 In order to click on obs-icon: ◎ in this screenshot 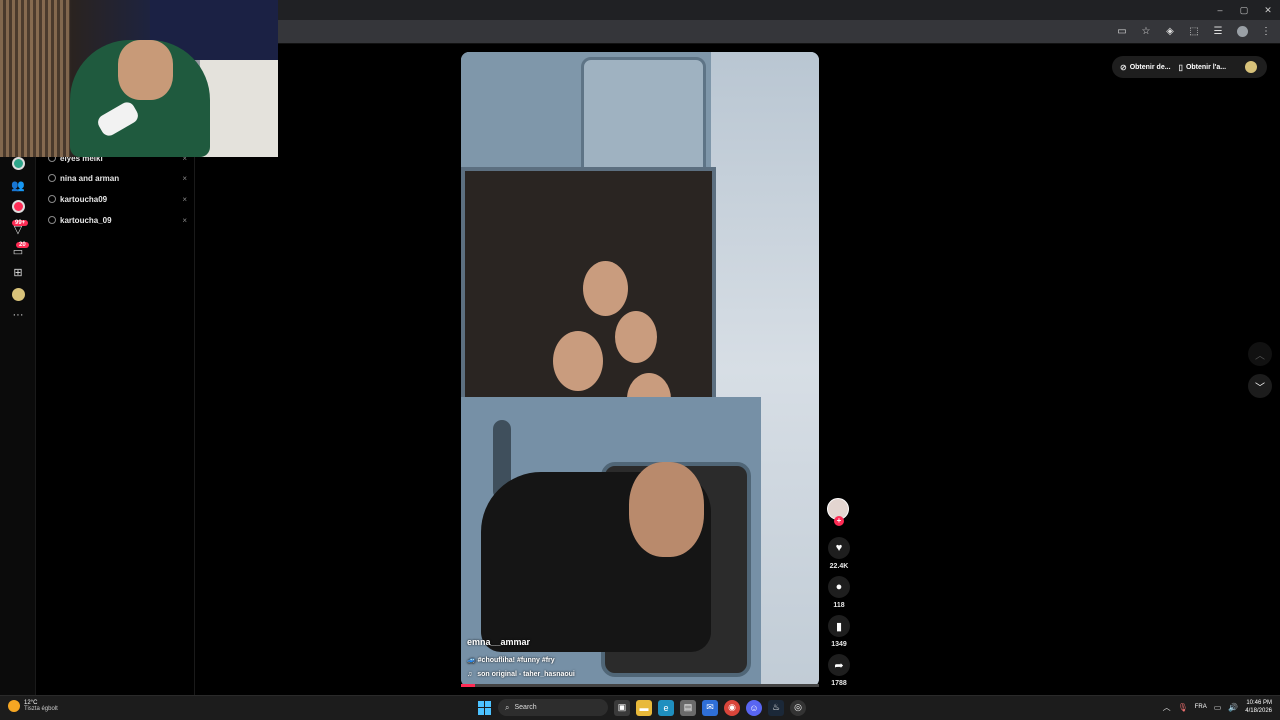, I will do `click(798, 707)`.